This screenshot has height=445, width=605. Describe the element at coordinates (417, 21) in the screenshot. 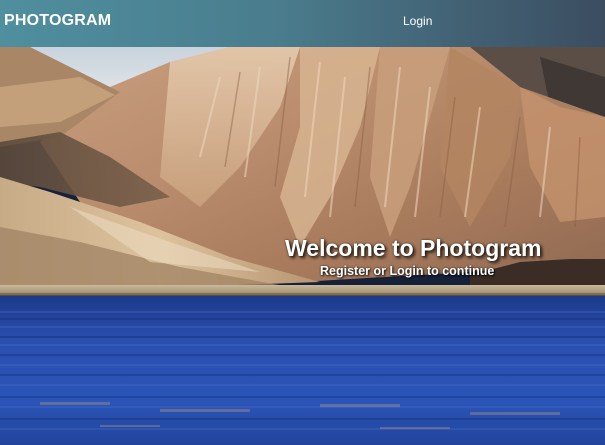

I see `login-link: Login` at that location.